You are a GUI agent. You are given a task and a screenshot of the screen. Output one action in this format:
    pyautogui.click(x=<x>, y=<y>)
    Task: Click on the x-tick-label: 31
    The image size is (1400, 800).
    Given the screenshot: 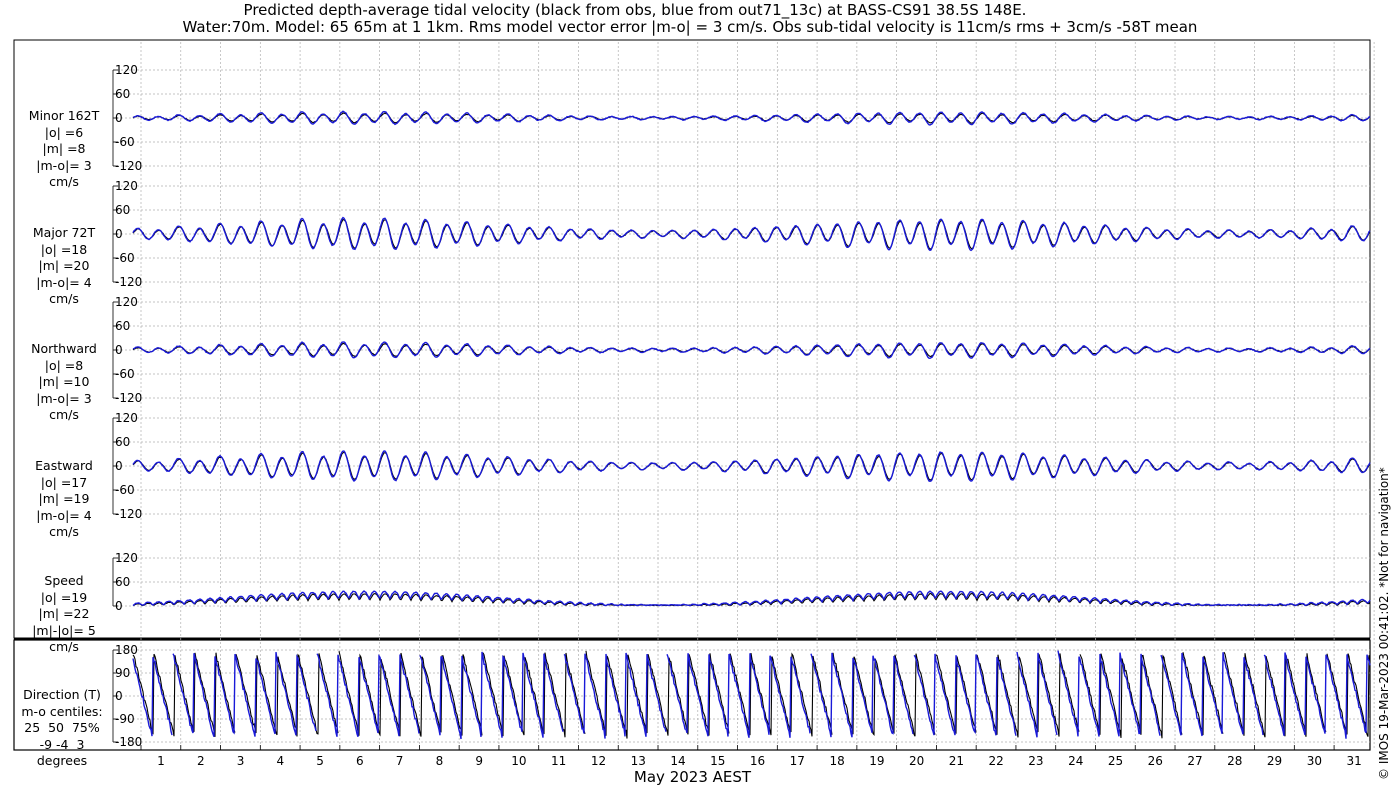 What is the action you would take?
    pyautogui.click(x=1353, y=761)
    